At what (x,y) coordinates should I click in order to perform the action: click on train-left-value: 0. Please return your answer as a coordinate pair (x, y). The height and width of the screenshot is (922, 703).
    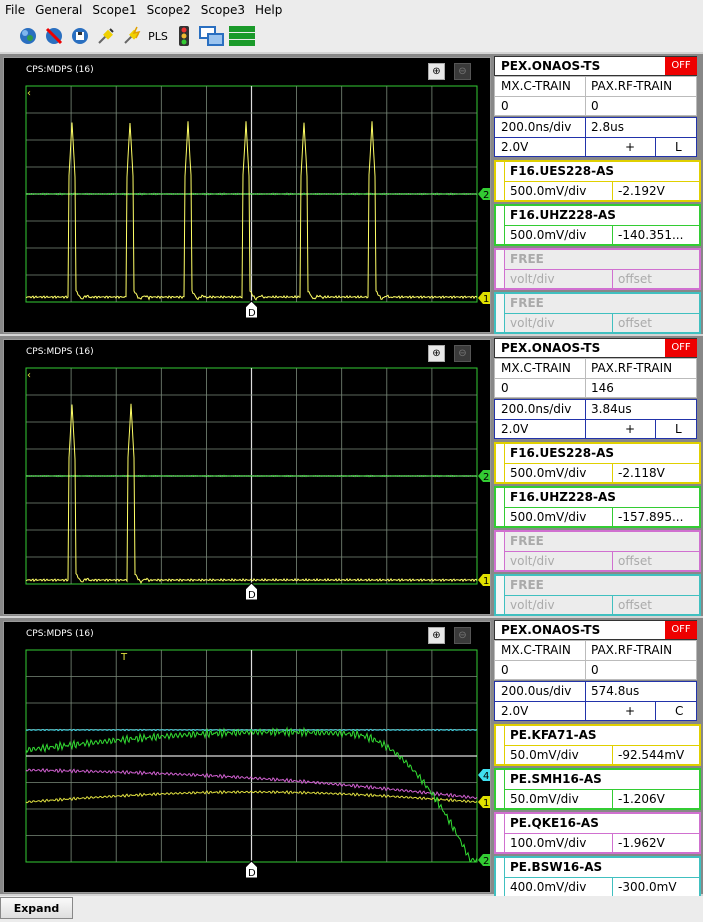
    Looking at the image, I should click on (505, 106).